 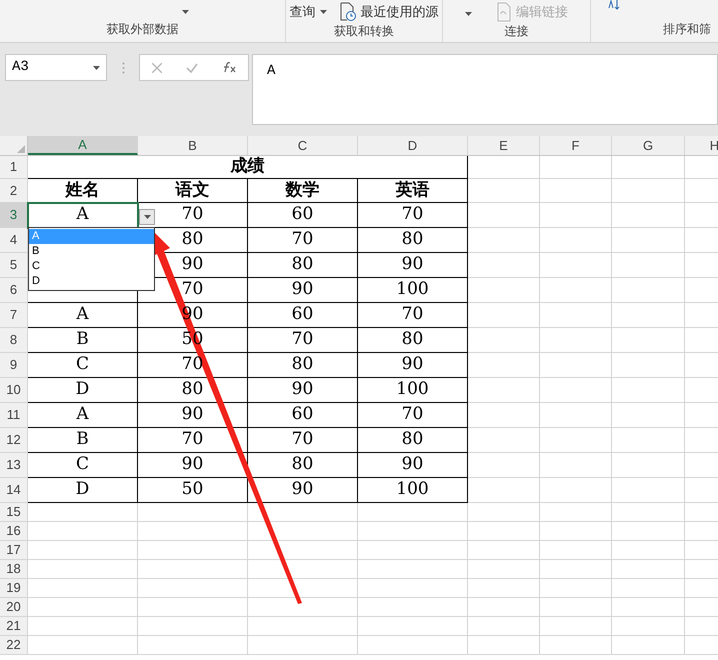 What do you see at coordinates (14, 607) in the screenshot?
I see `row-header: 20` at bounding box center [14, 607].